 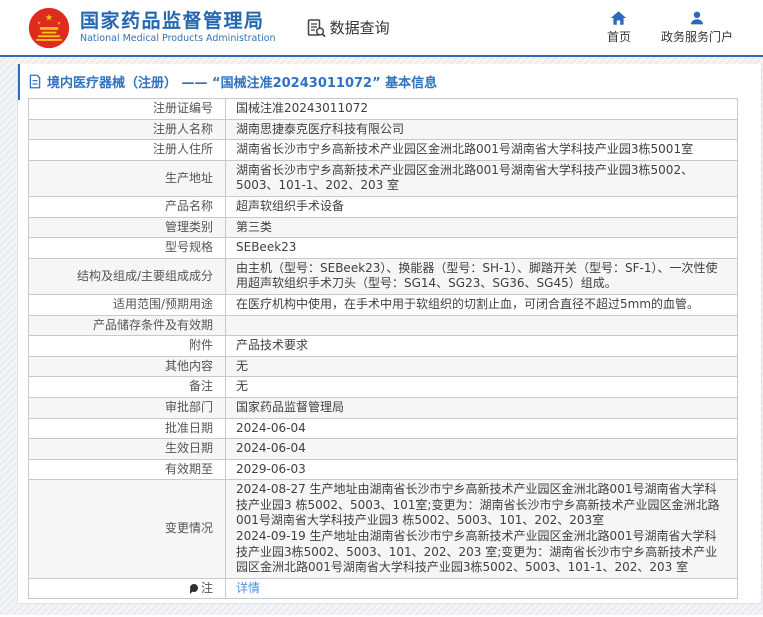 I want to click on row-label: 有效期至, so click(x=127, y=469).